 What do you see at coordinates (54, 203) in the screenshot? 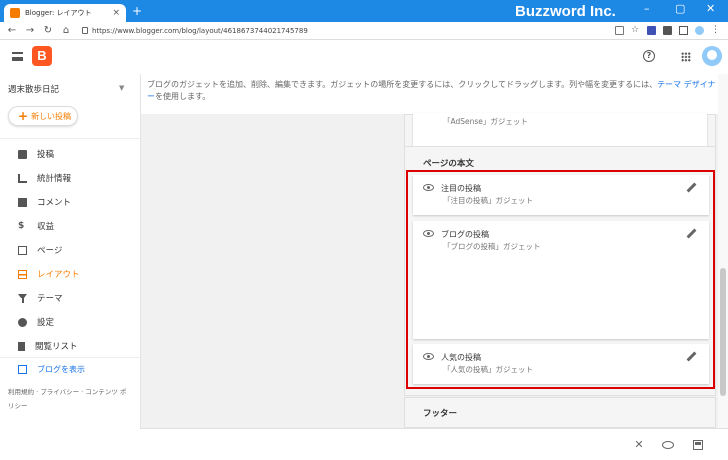
I see `sidebar-item-label: コメント` at bounding box center [54, 203].